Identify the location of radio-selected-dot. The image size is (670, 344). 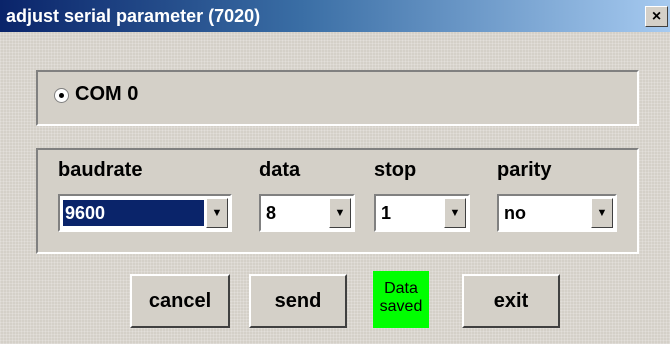
(61, 95).